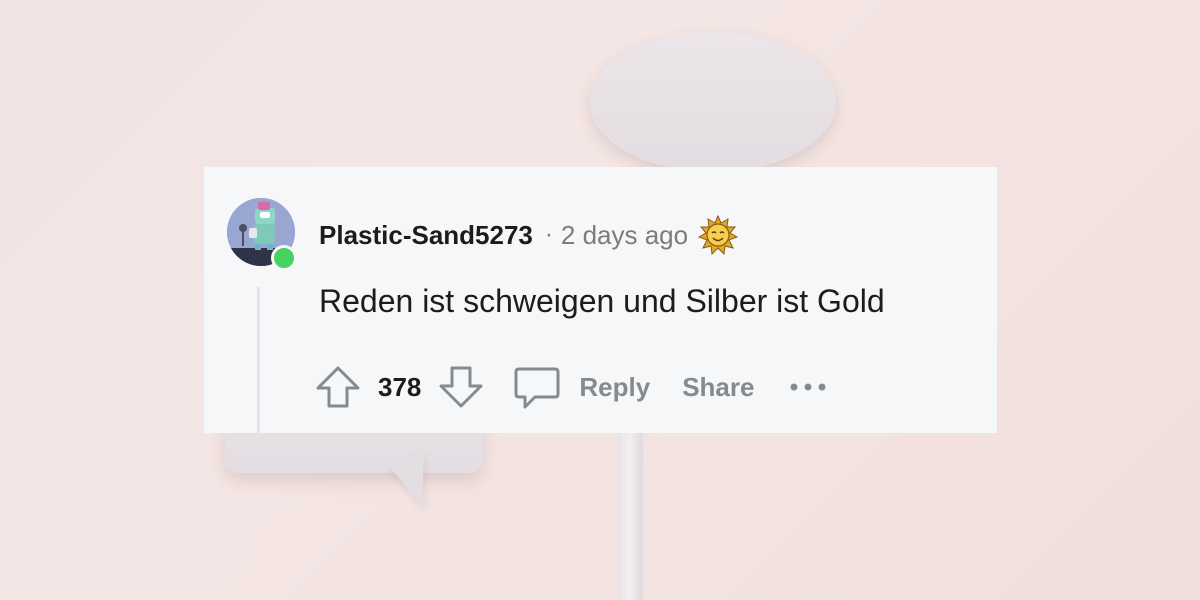  What do you see at coordinates (630, 515) in the screenshot?
I see `background-sign-stick` at bounding box center [630, 515].